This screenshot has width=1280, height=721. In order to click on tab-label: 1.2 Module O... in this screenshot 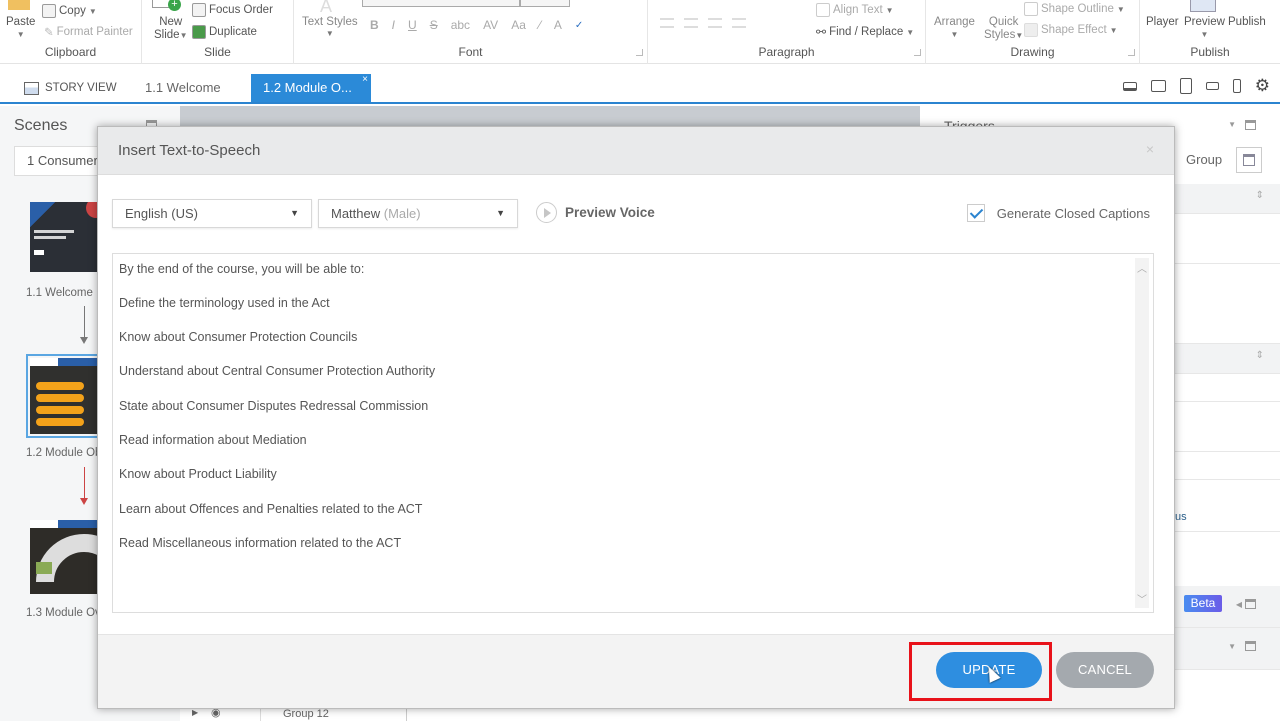, I will do `click(307, 87)`.